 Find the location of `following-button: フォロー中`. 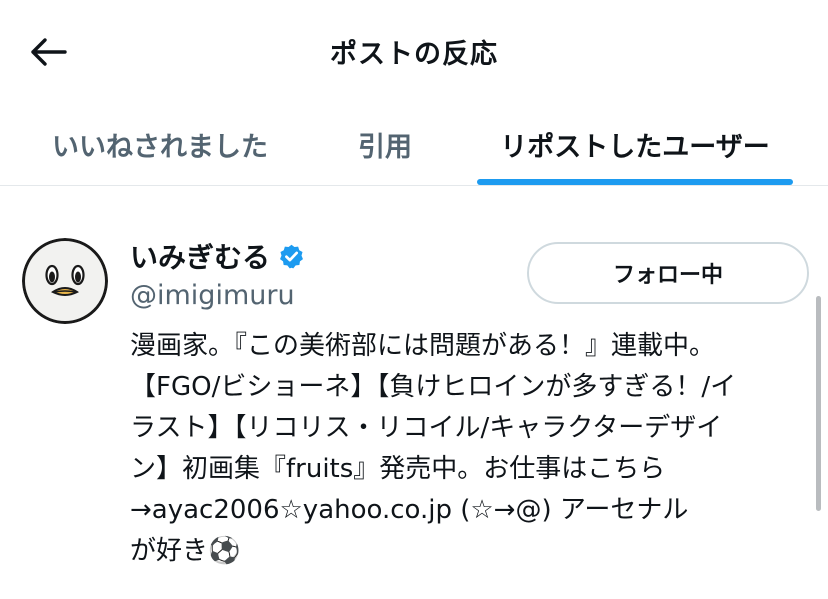

following-button: フォロー中 is located at coordinates (668, 273).